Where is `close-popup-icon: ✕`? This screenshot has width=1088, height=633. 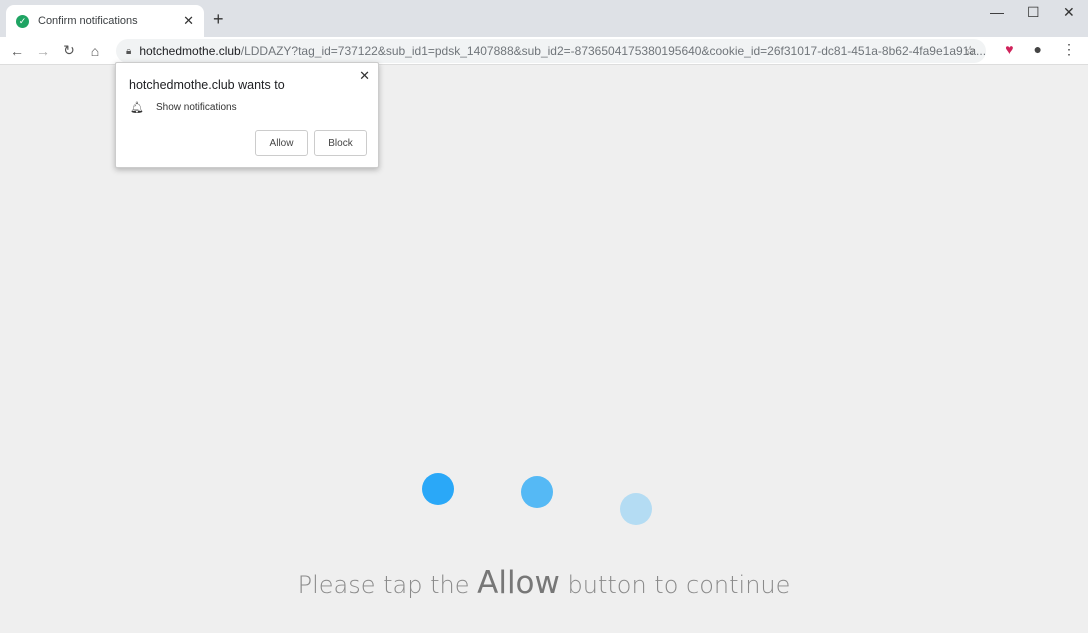
close-popup-icon: ✕ is located at coordinates (364, 76).